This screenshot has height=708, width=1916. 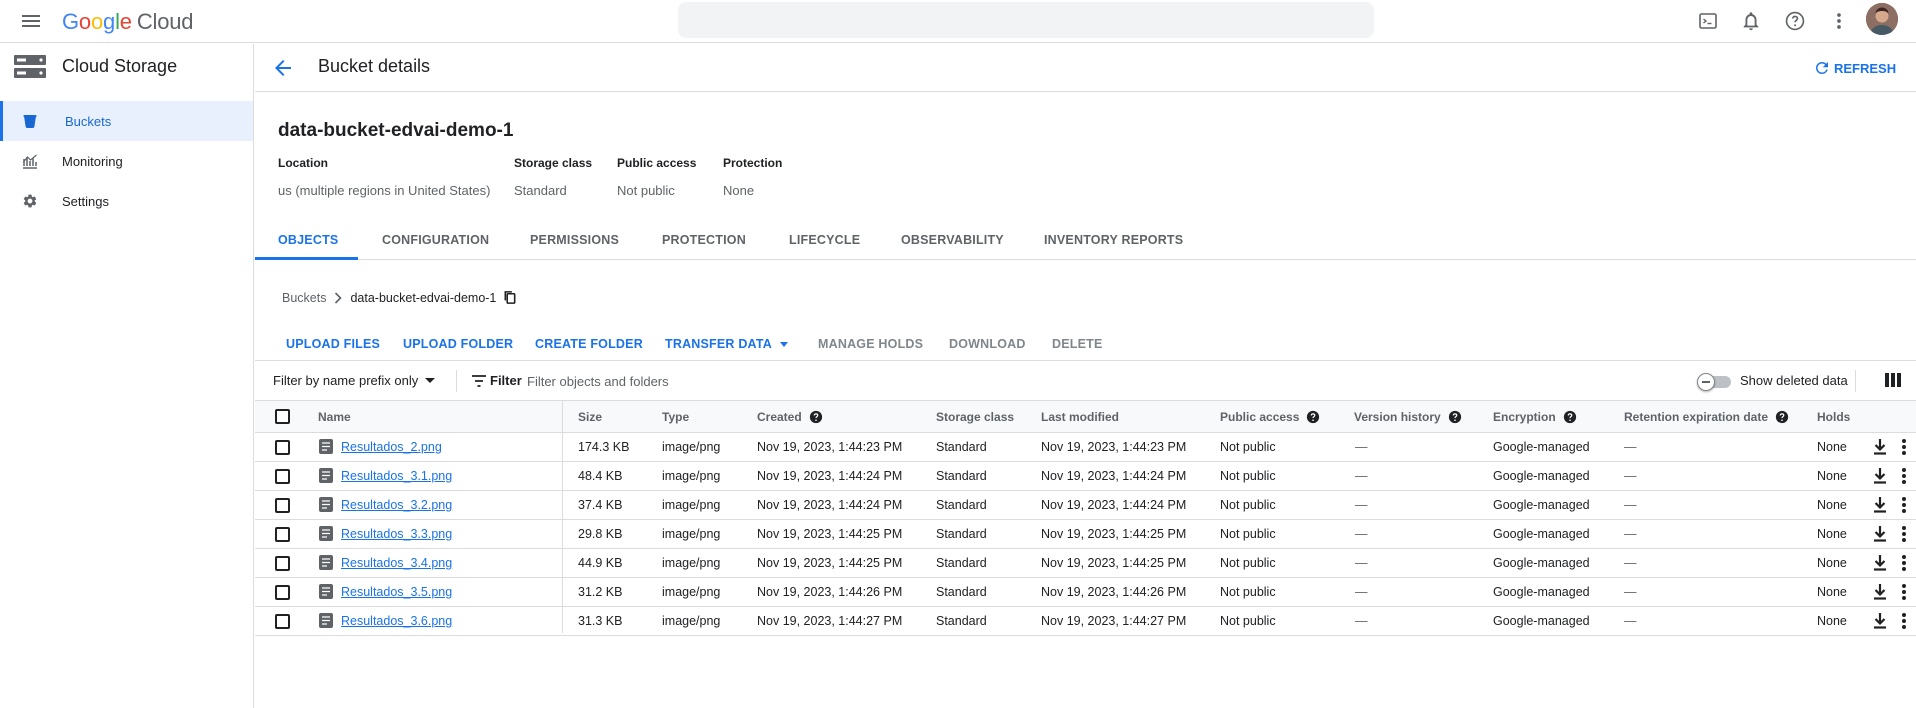 I want to click on download-button: DOWNLOAD, so click(x=987, y=344).